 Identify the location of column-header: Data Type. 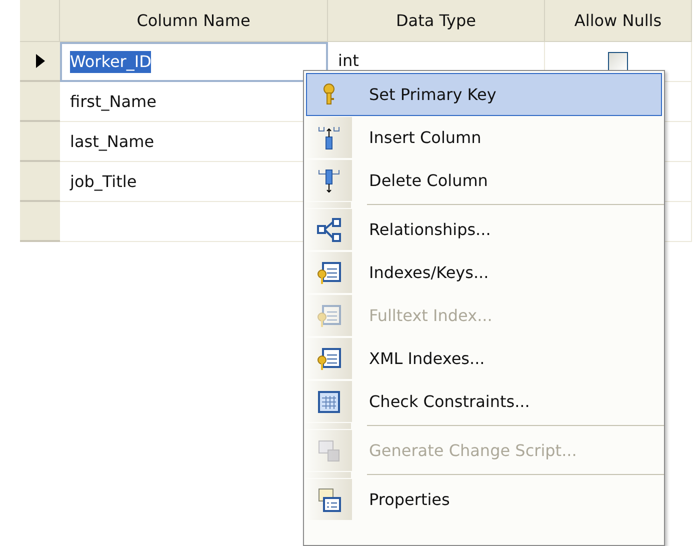
(436, 21).